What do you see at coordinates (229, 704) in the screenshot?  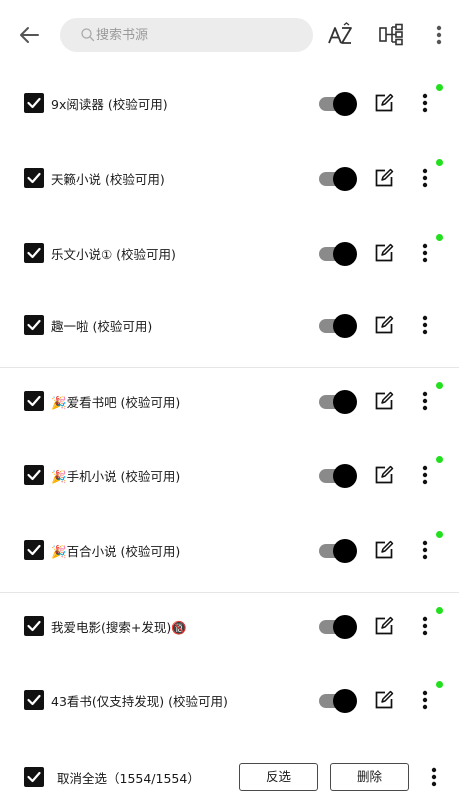 I see `source-row: 43看书(仅支持发现) (校验可用)` at bounding box center [229, 704].